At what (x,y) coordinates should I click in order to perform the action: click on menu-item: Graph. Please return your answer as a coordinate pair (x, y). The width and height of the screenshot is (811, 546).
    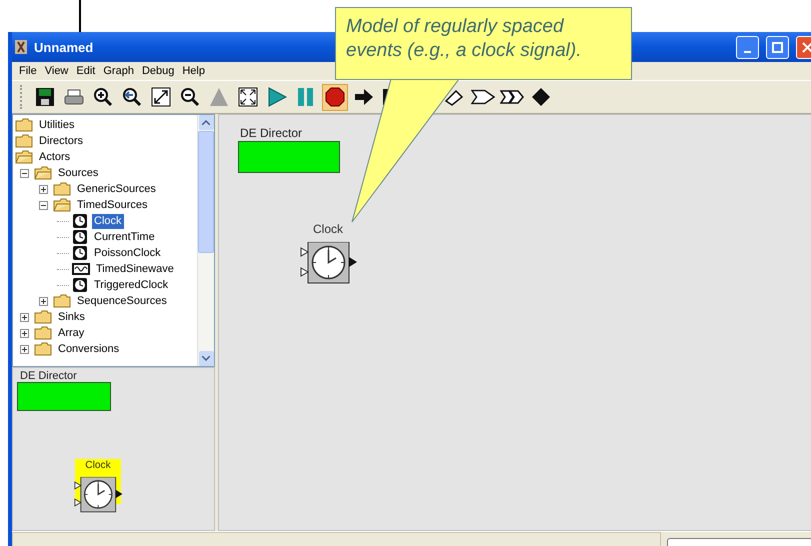
    Looking at the image, I should click on (118, 71).